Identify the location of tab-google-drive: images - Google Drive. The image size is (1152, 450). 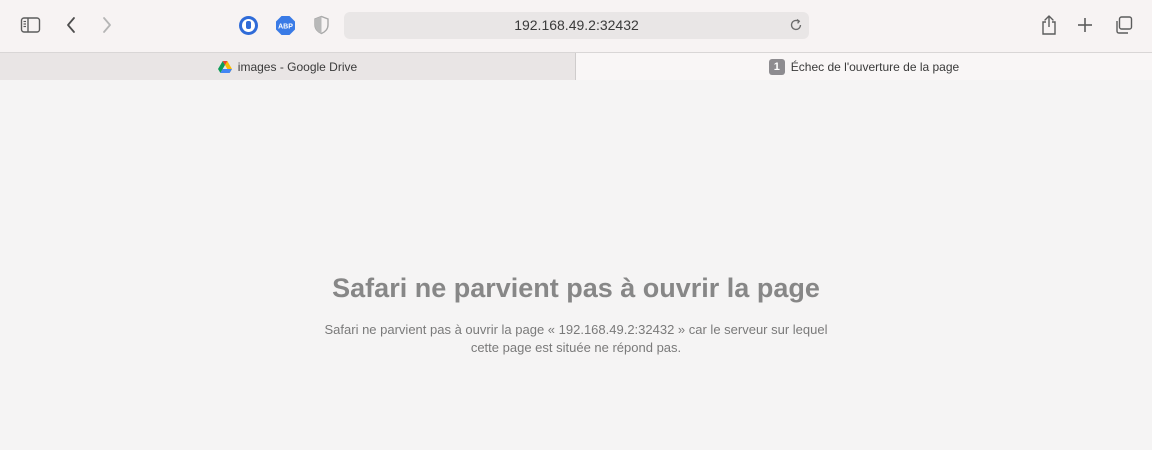
(288, 66).